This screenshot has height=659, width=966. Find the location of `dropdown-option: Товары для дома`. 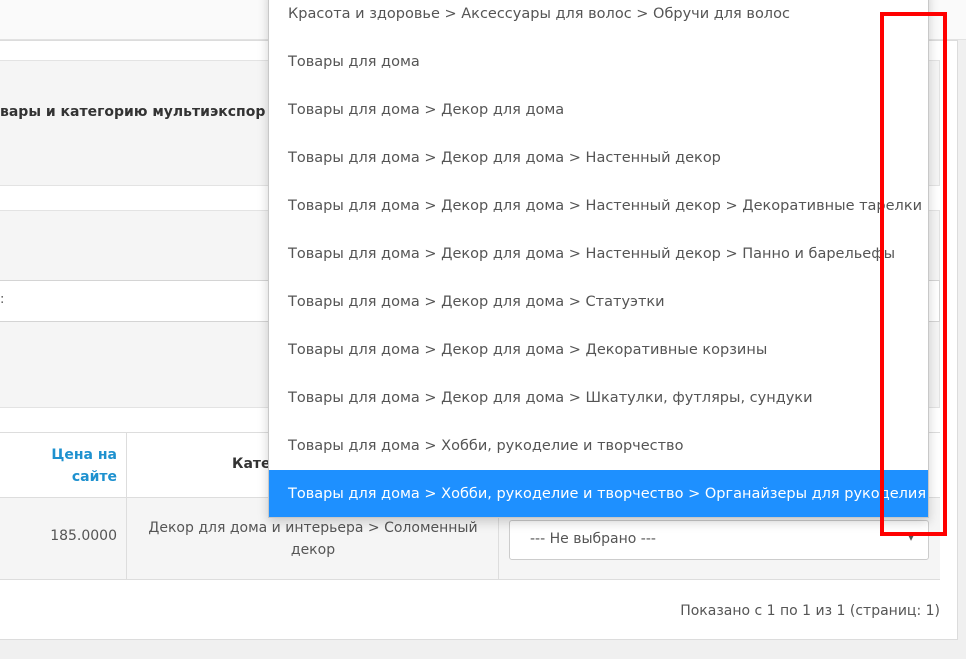

dropdown-option: Товары для дома is located at coordinates (598, 62).